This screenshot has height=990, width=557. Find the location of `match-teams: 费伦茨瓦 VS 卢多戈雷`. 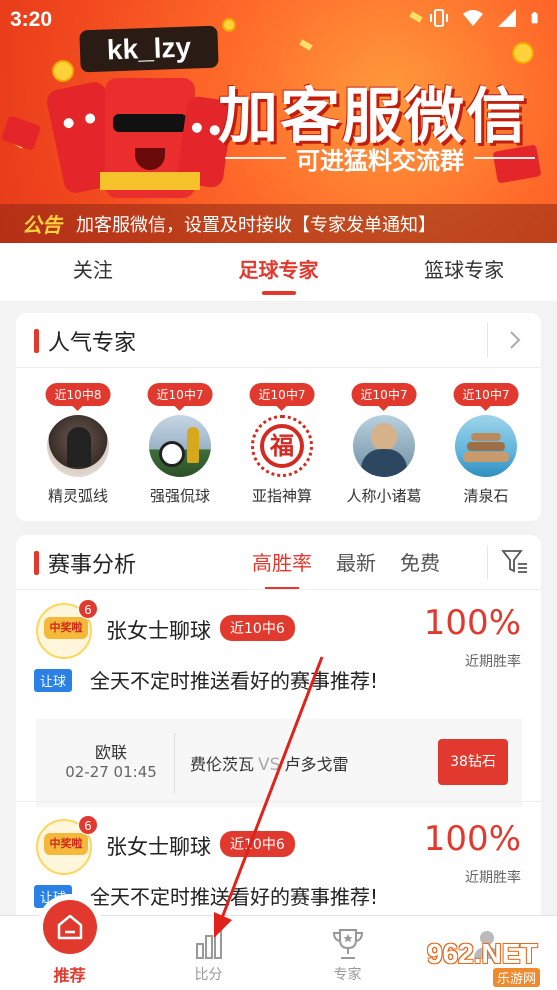

match-teams: 费伦茨瓦 VS 卢多戈雷 is located at coordinates (269, 763).